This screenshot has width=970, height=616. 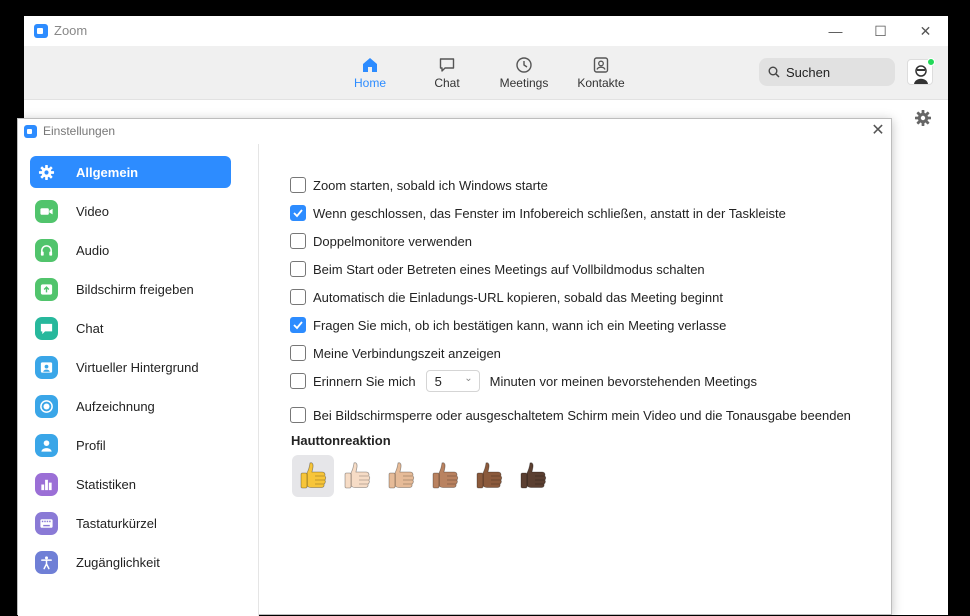 What do you see at coordinates (116, 523) in the screenshot?
I see `sidebar-item-label: Tastaturkürzel` at bounding box center [116, 523].